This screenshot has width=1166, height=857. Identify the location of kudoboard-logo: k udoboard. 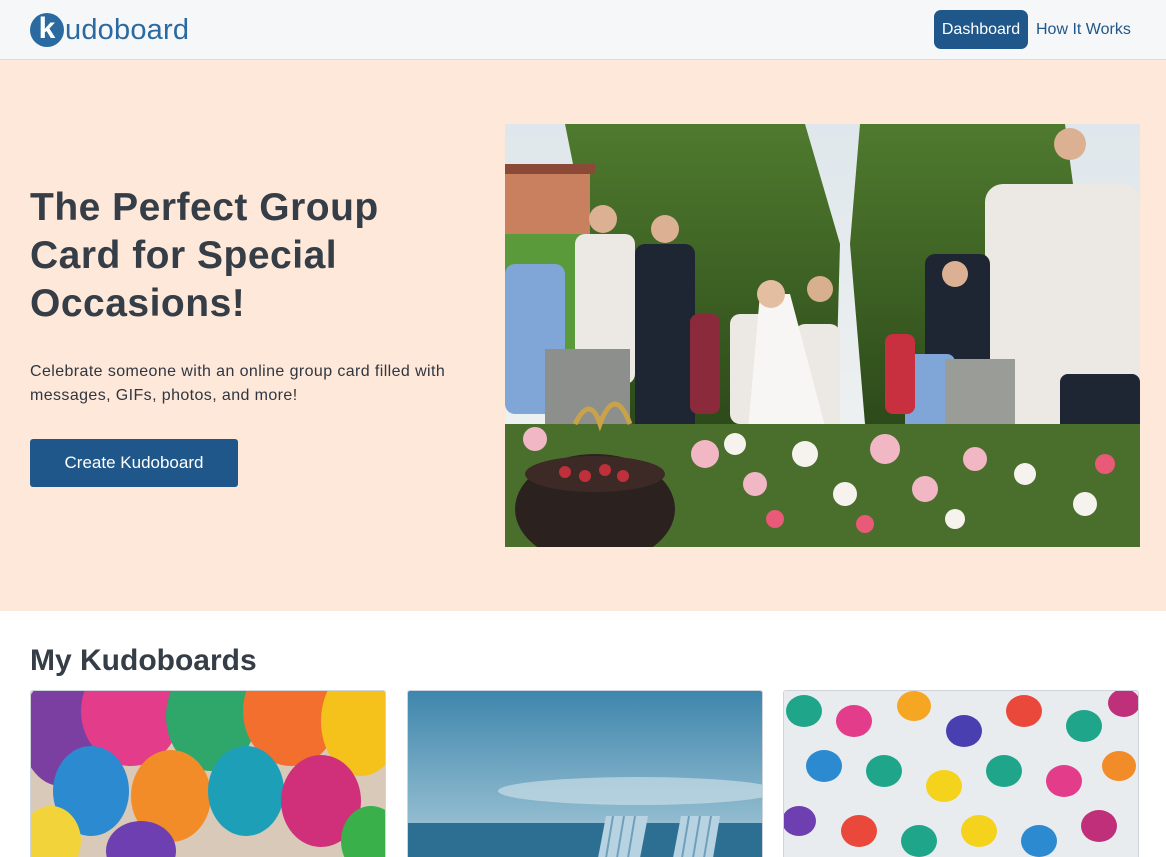
(109, 30).